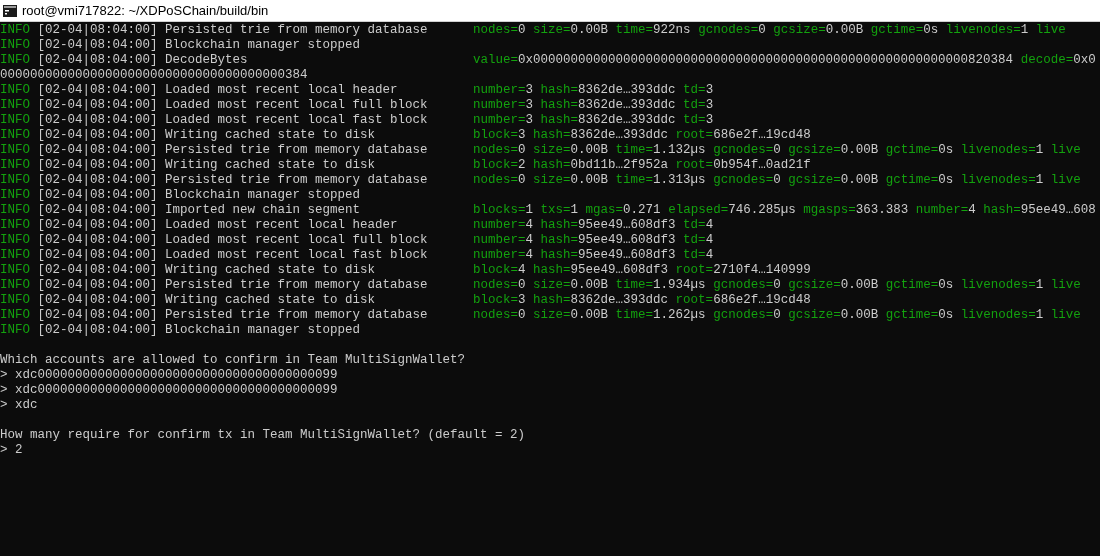 The height and width of the screenshot is (556, 1100). What do you see at coordinates (263, 435) in the screenshot?
I see `terminal-text: How many require for confirm tx in Team MultiSignWallet? (default = 2)` at bounding box center [263, 435].